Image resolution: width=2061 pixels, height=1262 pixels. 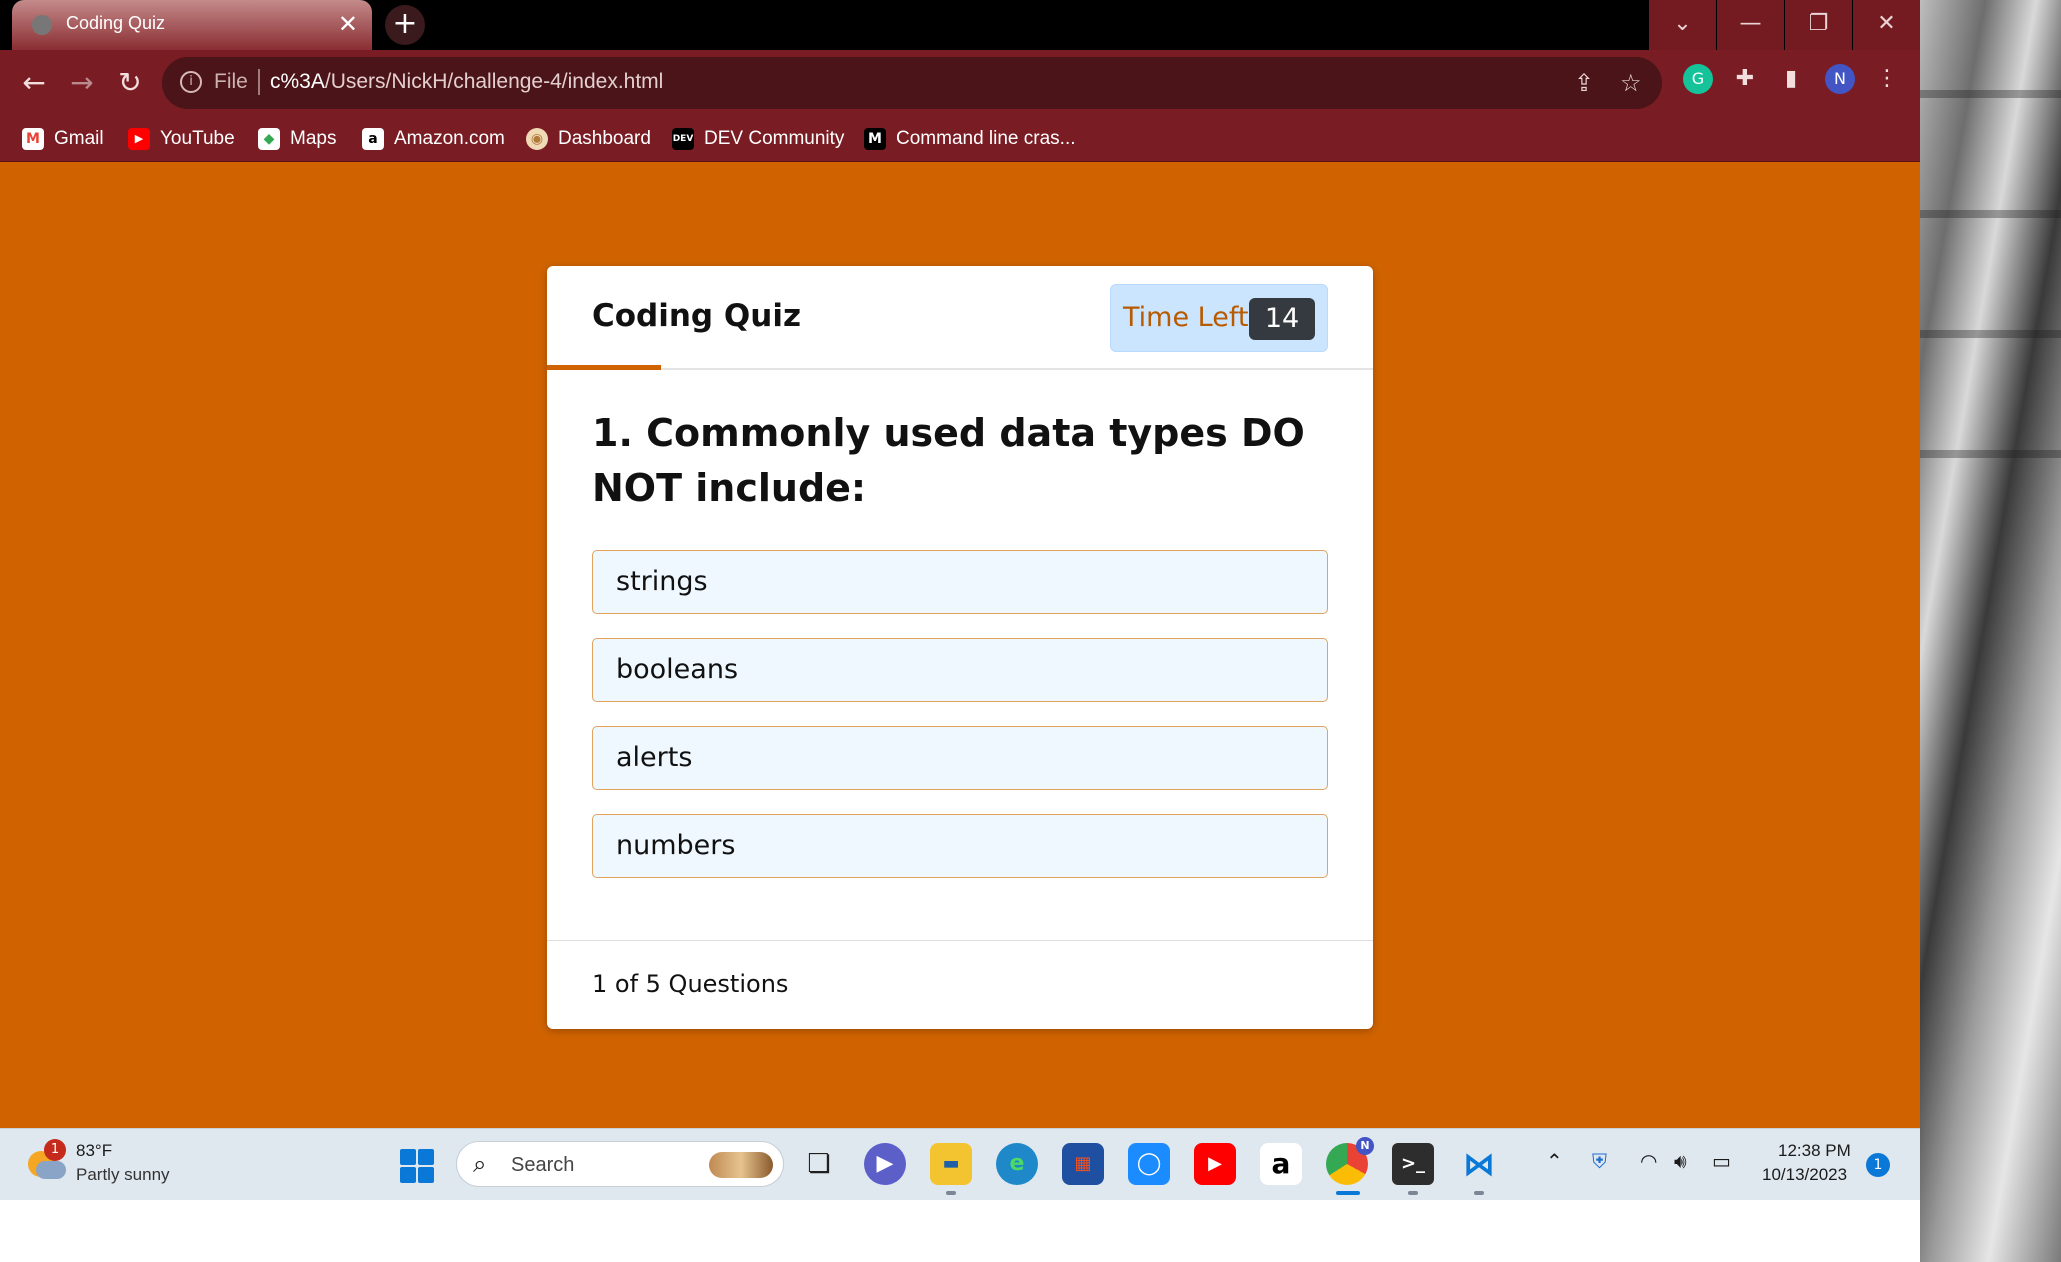 I want to click on forward-arrow-icon: →, so click(x=82, y=83).